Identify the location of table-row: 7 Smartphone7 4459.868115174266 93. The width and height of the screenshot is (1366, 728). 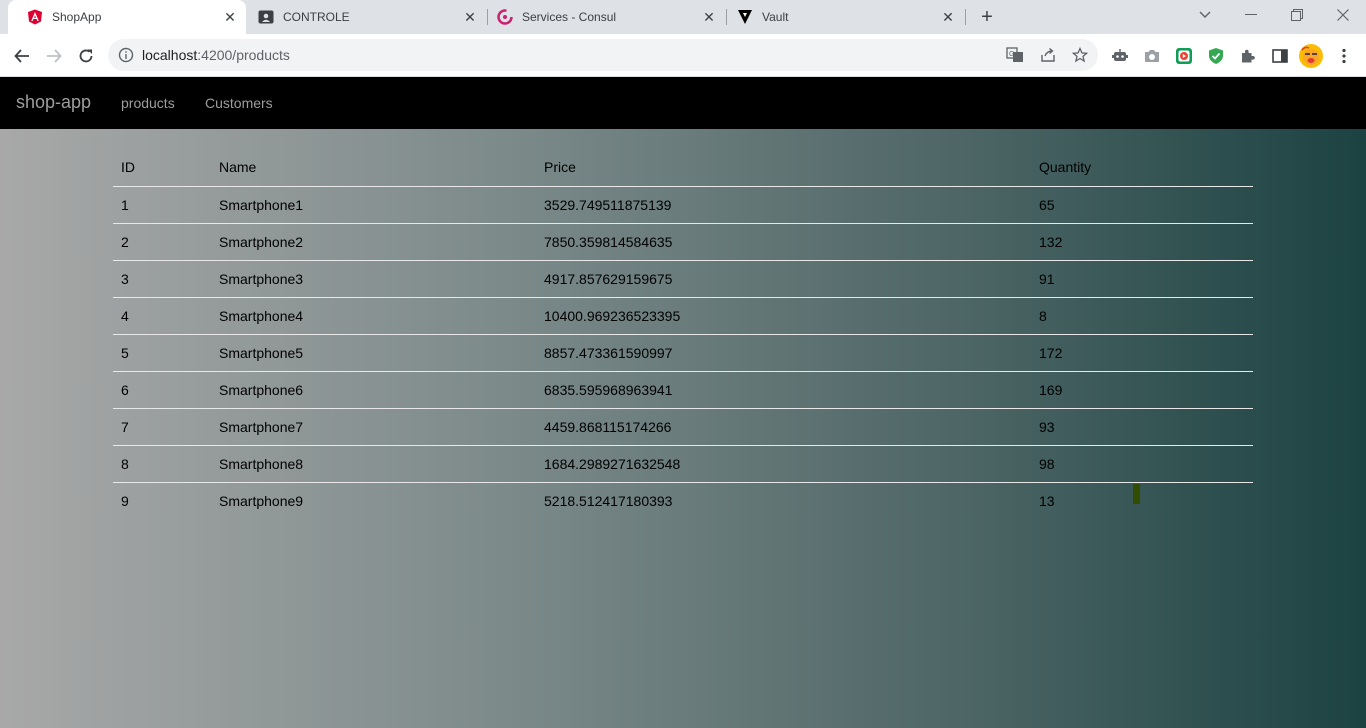
(683, 427).